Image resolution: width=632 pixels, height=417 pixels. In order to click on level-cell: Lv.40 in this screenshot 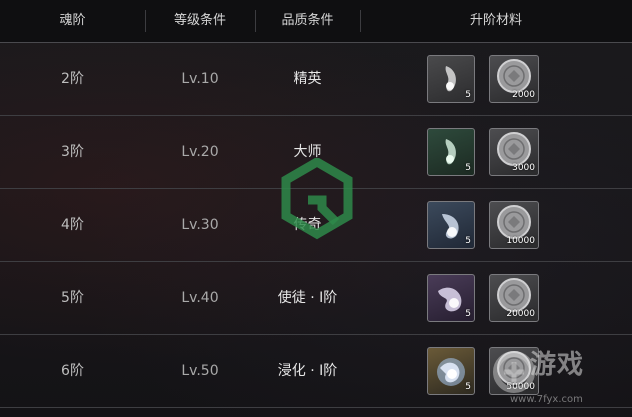, I will do `click(200, 298)`.